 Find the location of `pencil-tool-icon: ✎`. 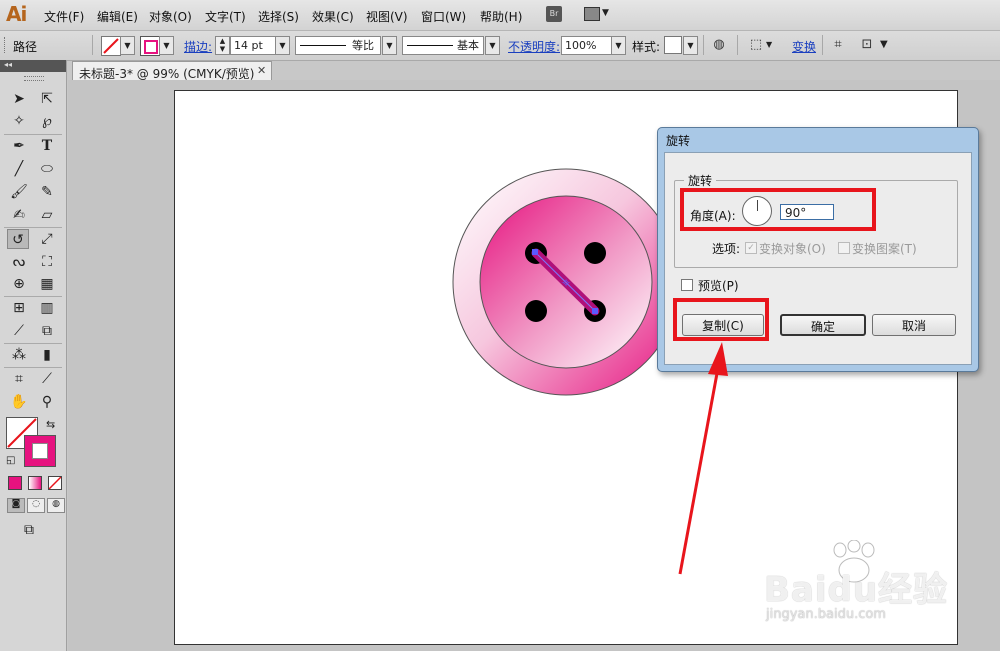

pencil-tool-icon: ✎ is located at coordinates (47, 192).